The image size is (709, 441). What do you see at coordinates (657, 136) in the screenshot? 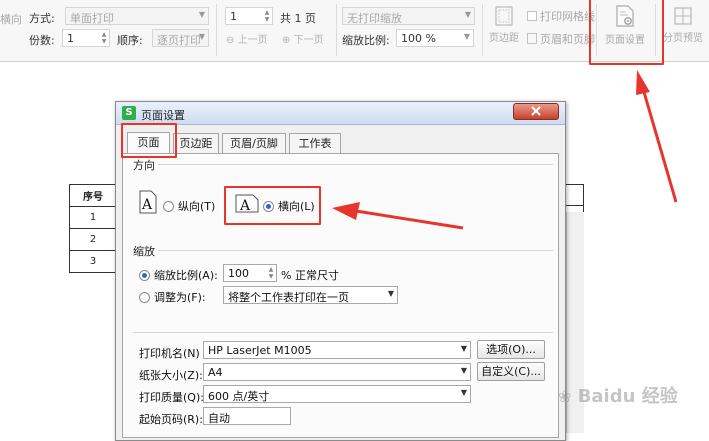
I see `arrow-to-page-setup-icon` at bounding box center [657, 136].